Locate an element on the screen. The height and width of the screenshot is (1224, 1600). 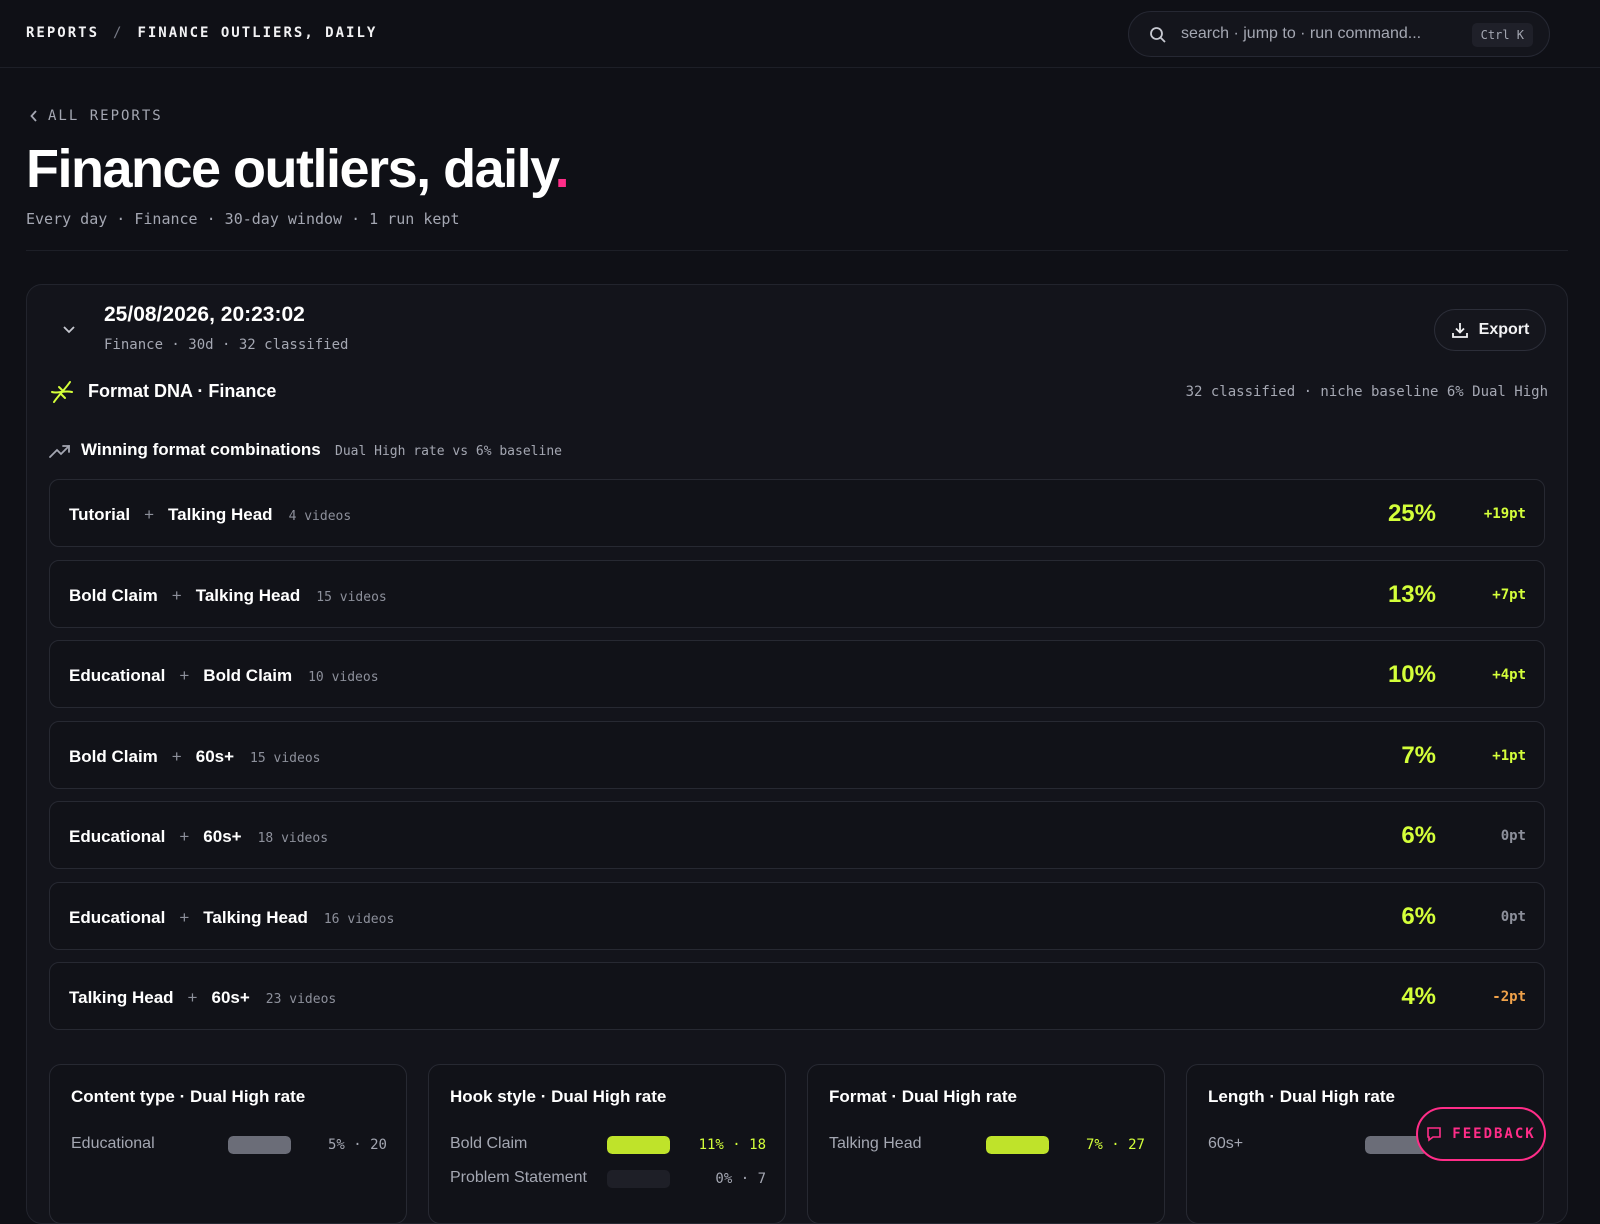
combo-delta: 0pt is located at coordinates (1513, 916).